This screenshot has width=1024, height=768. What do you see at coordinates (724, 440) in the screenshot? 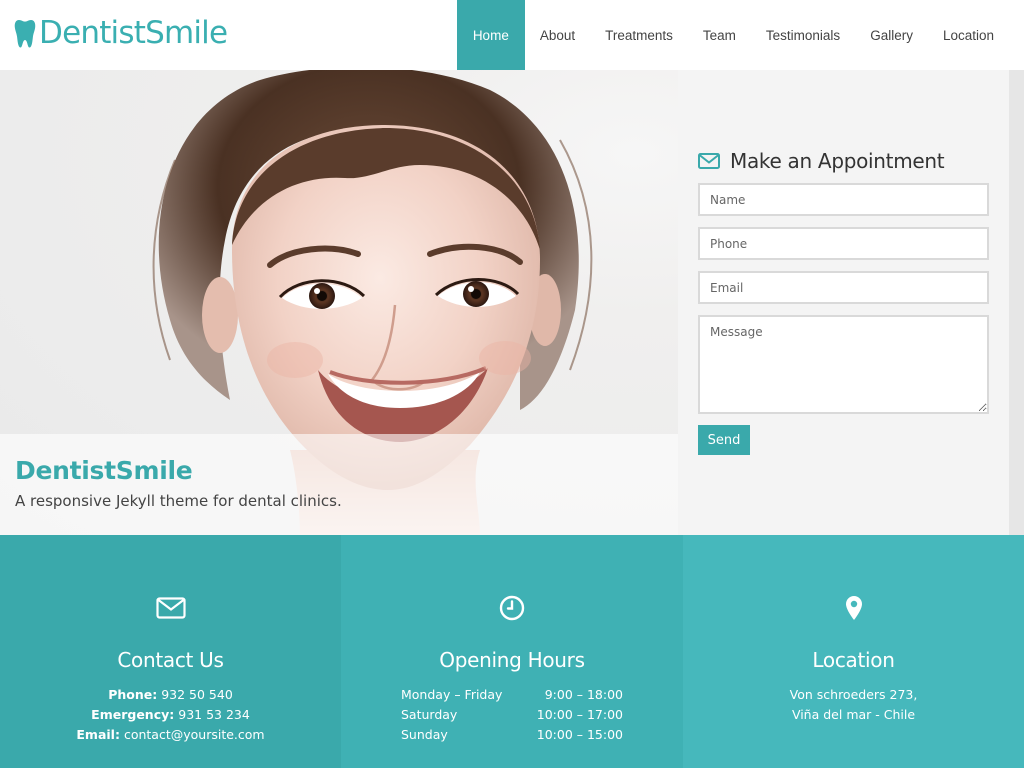
I see `send-button: Send` at bounding box center [724, 440].